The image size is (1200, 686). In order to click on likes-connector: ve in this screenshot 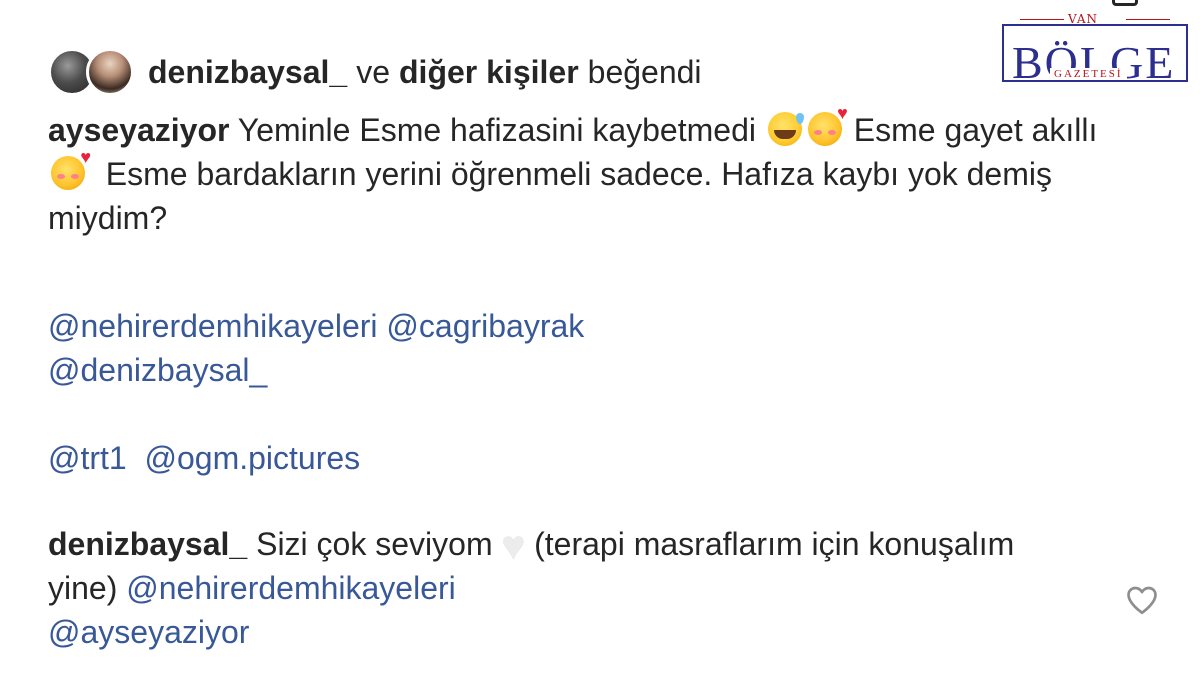, I will do `click(373, 71)`.